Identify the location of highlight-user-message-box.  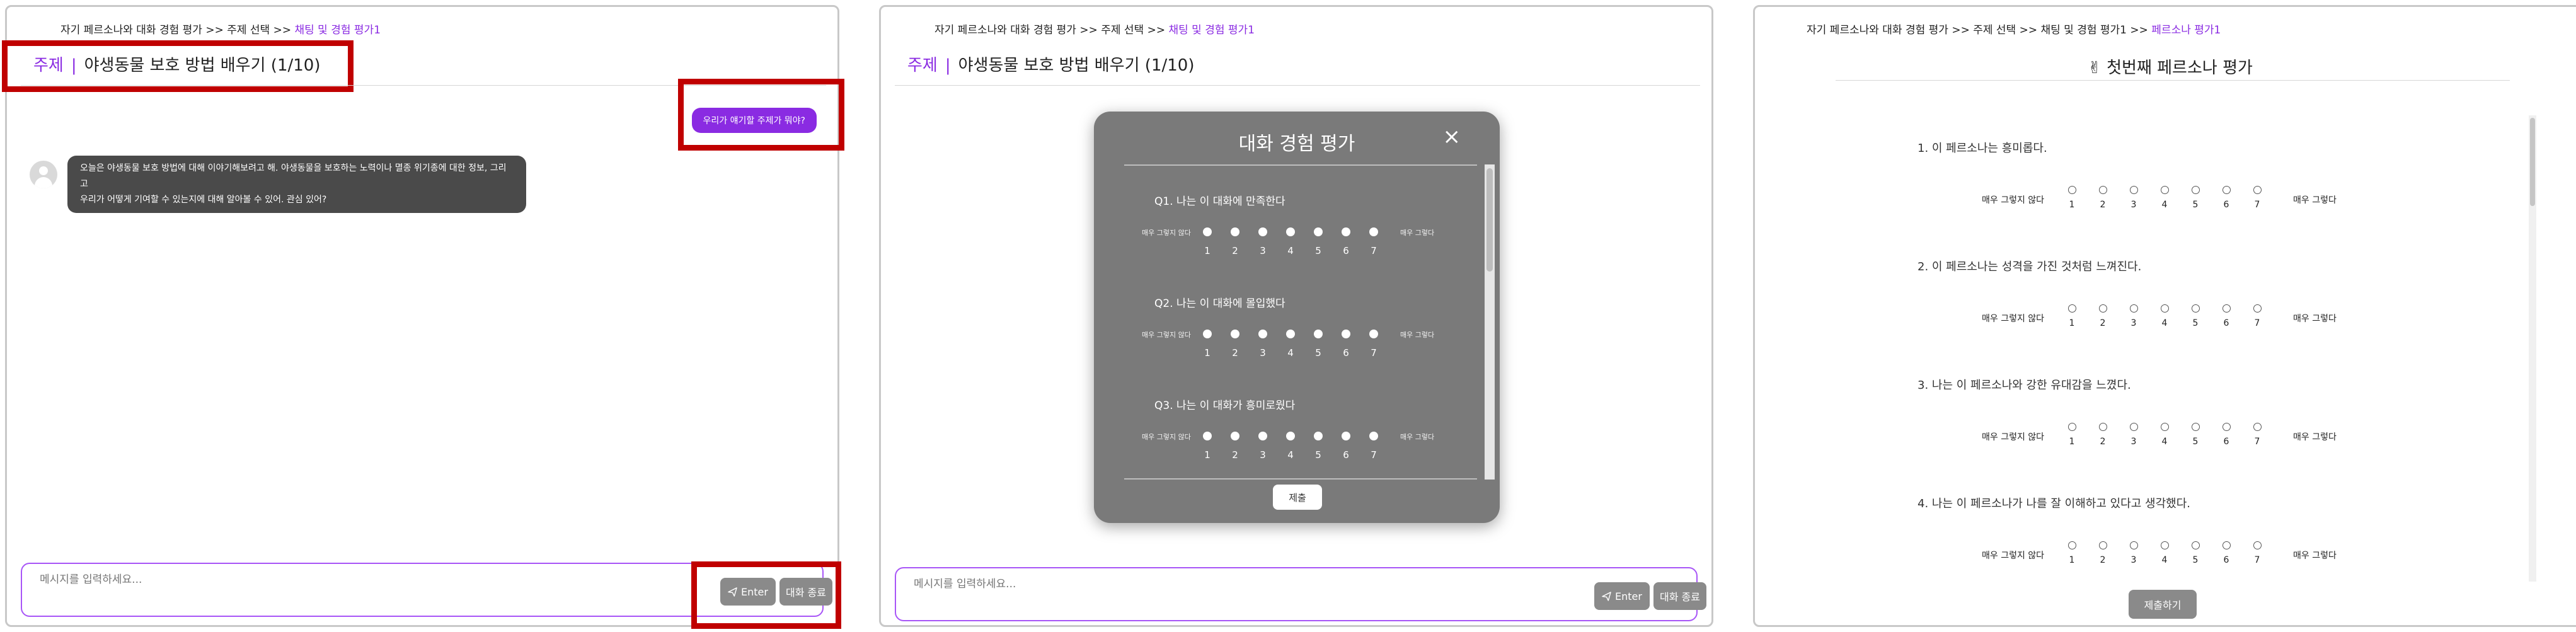
(761, 115).